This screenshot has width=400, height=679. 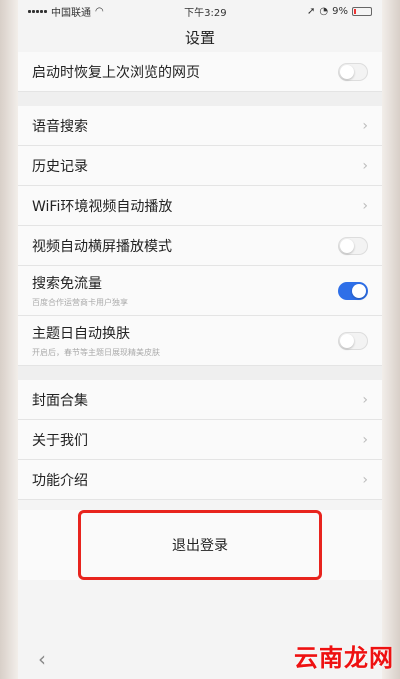 I want to click on setting-label: 搜索免流量, so click(x=67, y=284).